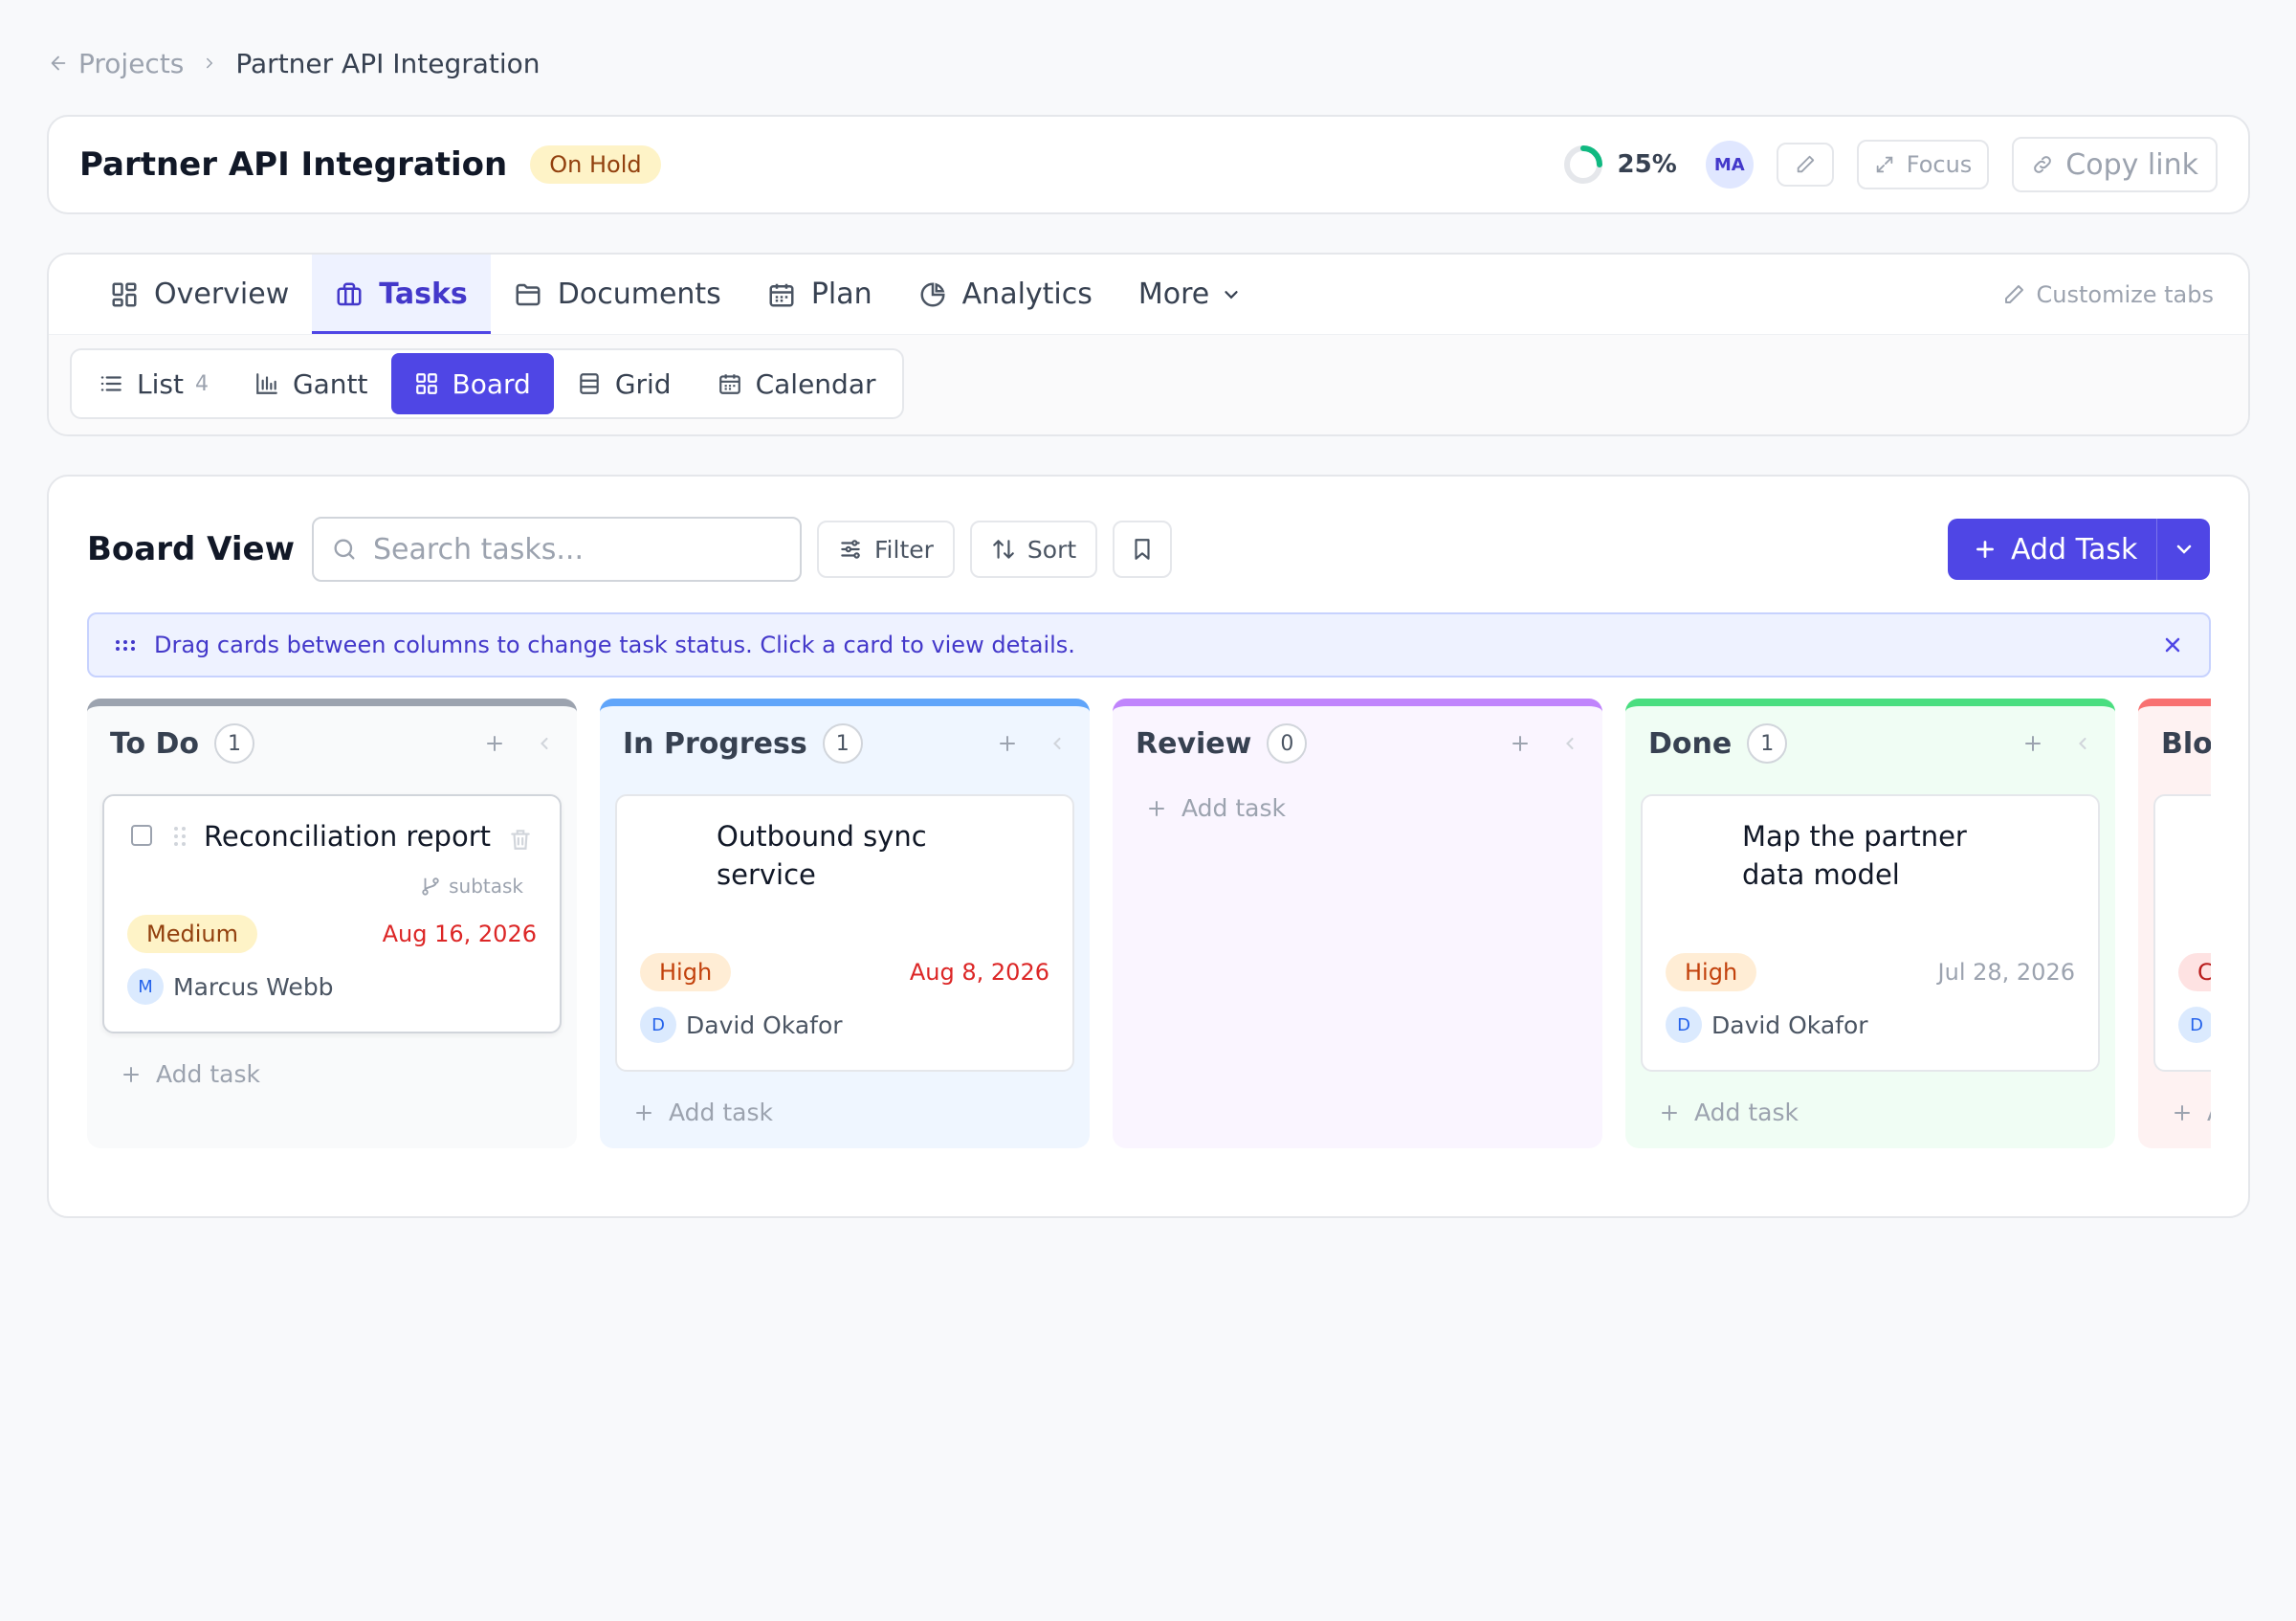 This screenshot has width=2296, height=1621. What do you see at coordinates (486, 886) in the screenshot?
I see `subtask-label: subtask` at bounding box center [486, 886].